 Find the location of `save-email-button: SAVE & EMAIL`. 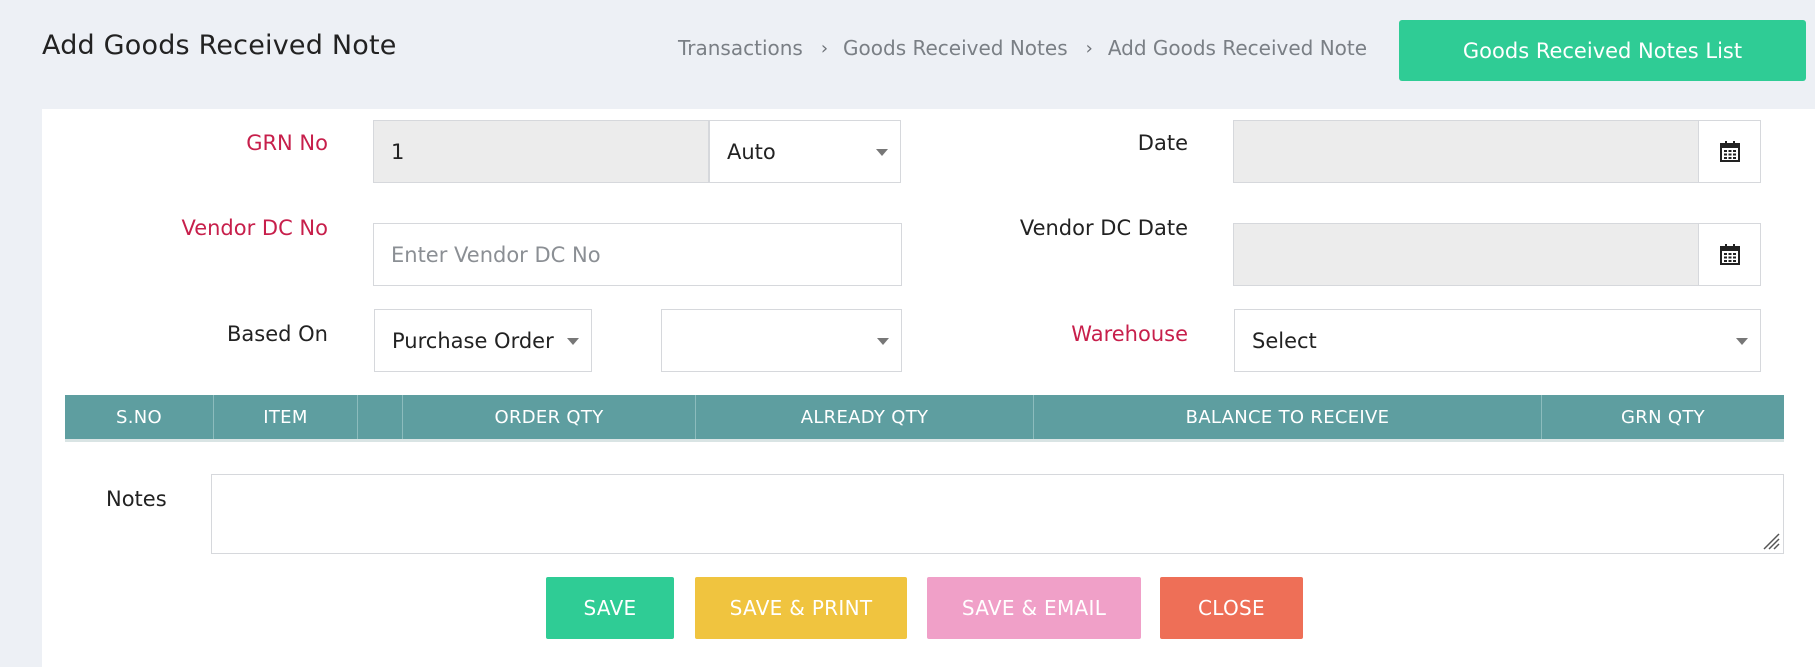

save-email-button: SAVE & EMAIL is located at coordinates (1034, 608).